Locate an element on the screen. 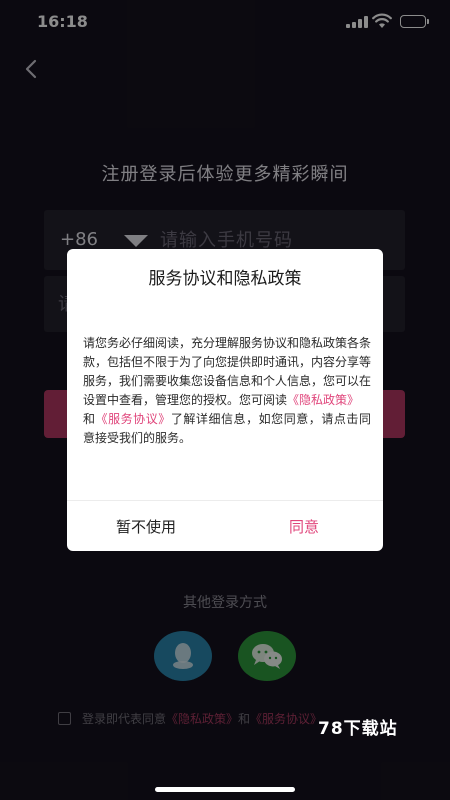 The width and height of the screenshot is (450, 800). dialog-service-link: 《服务协议》 is located at coordinates (133, 419).